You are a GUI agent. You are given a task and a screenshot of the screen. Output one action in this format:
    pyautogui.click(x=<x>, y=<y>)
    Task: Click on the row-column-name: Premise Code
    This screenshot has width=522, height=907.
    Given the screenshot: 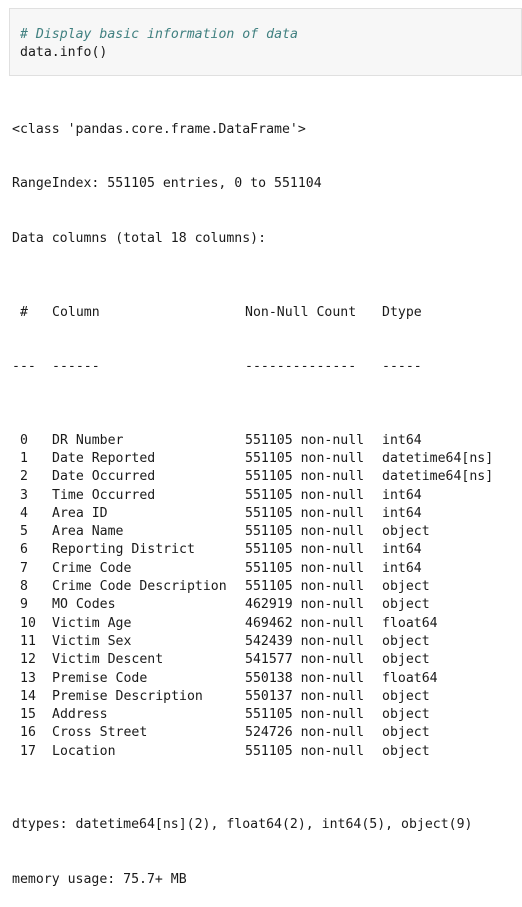 What is the action you would take?
    pyautogui.click(x=100, y=678)
    